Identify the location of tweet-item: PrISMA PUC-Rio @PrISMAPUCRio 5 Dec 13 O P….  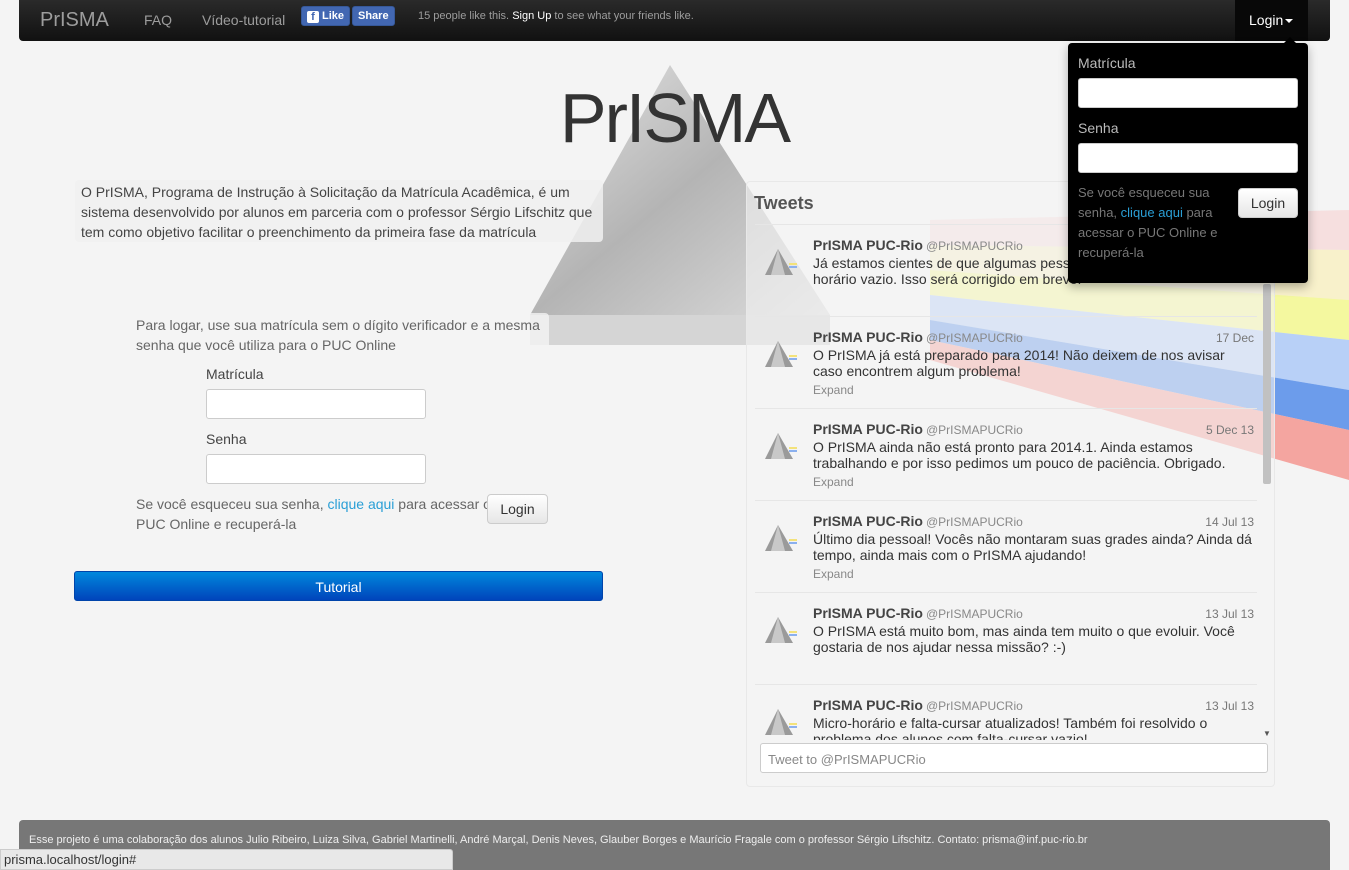
(1006, 454).